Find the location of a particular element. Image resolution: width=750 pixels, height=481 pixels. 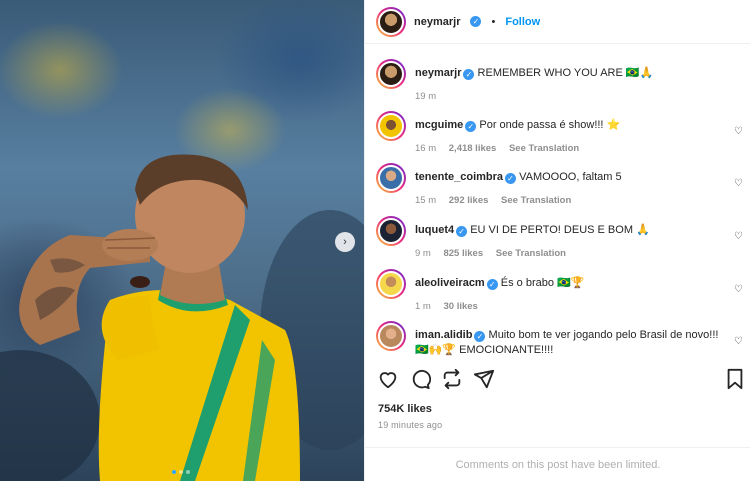

comment-username: luquet4 is located at coordinates (434, 230).